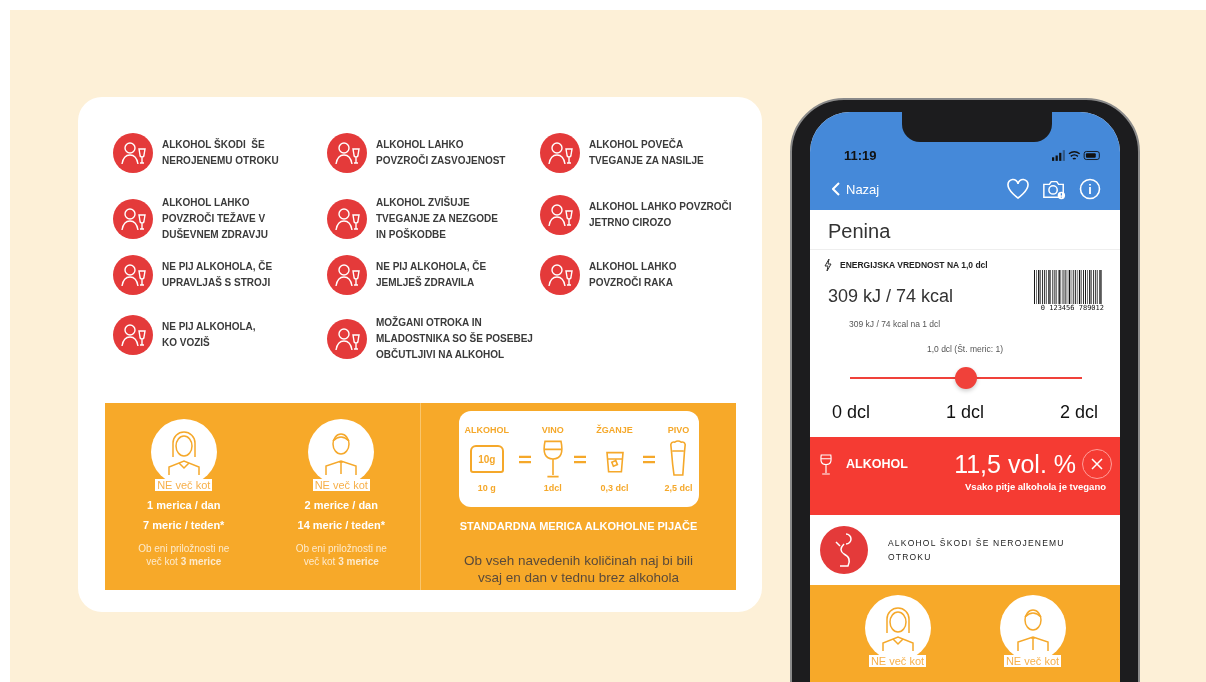 The image size is (1206, 682). Describe the element at coordinates (614, 430) in the screenshot. I see `drink-label: ŽGANJE` at that location.